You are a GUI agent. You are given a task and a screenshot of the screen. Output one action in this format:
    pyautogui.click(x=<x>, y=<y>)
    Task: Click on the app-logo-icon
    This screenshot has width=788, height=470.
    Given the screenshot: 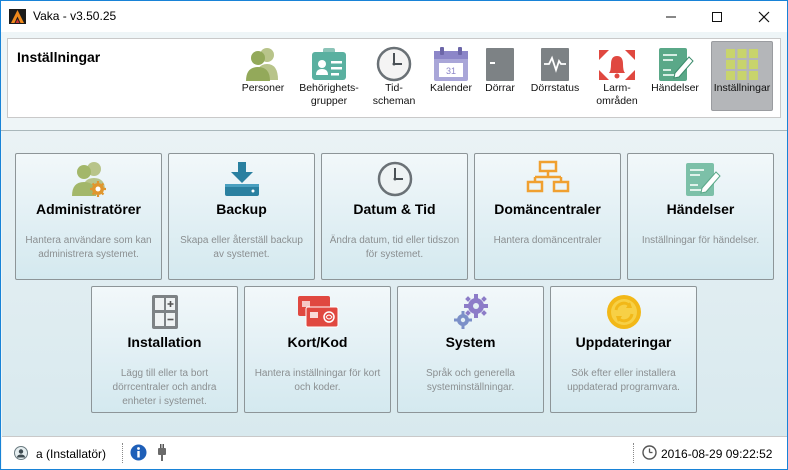 What is the action you would take?
    pyautogui.click(x=17, y=16)
    